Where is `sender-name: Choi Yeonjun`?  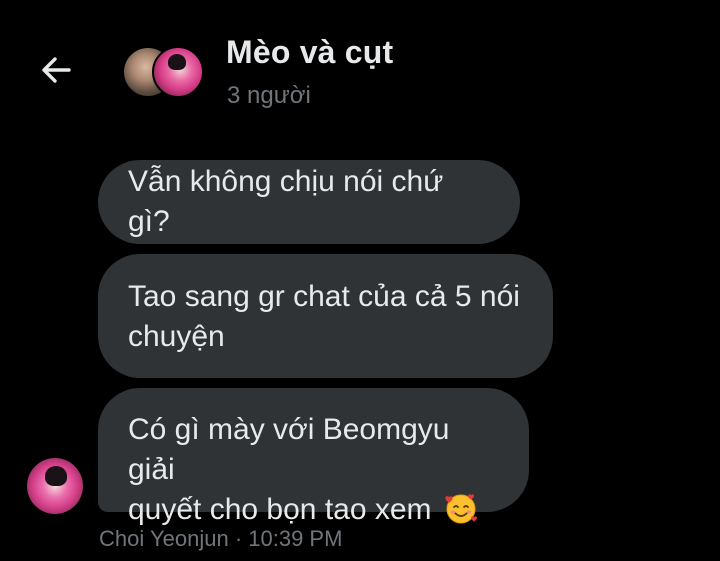
sender-name: Choi Yeonjun is located at coordinates (164, 538).